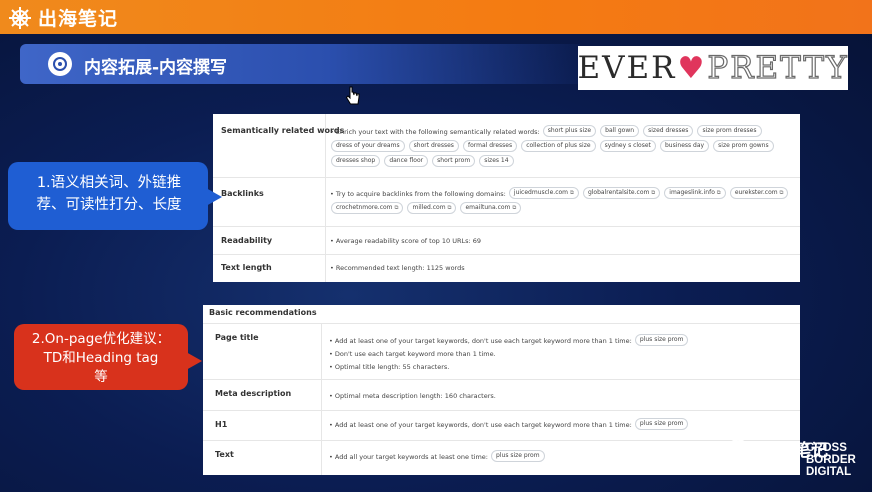 This screenshot has height=492, width=872. What do you see at coordinates (101, 377) in the screenshot?
I see `callout-line: 等` at bounding box center [101, 377].